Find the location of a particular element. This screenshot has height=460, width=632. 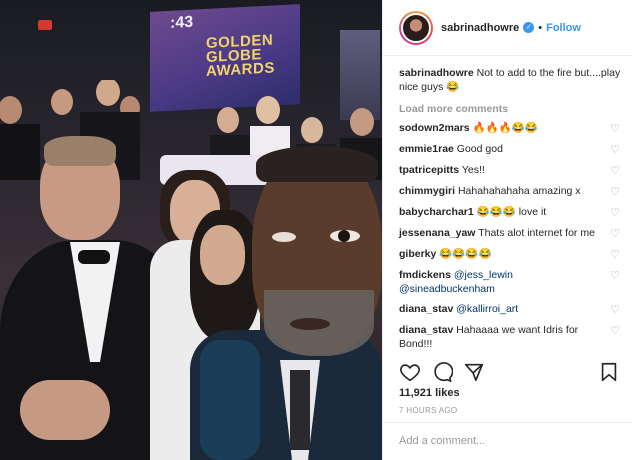

avatar-image is located at coordinates (416, 27).